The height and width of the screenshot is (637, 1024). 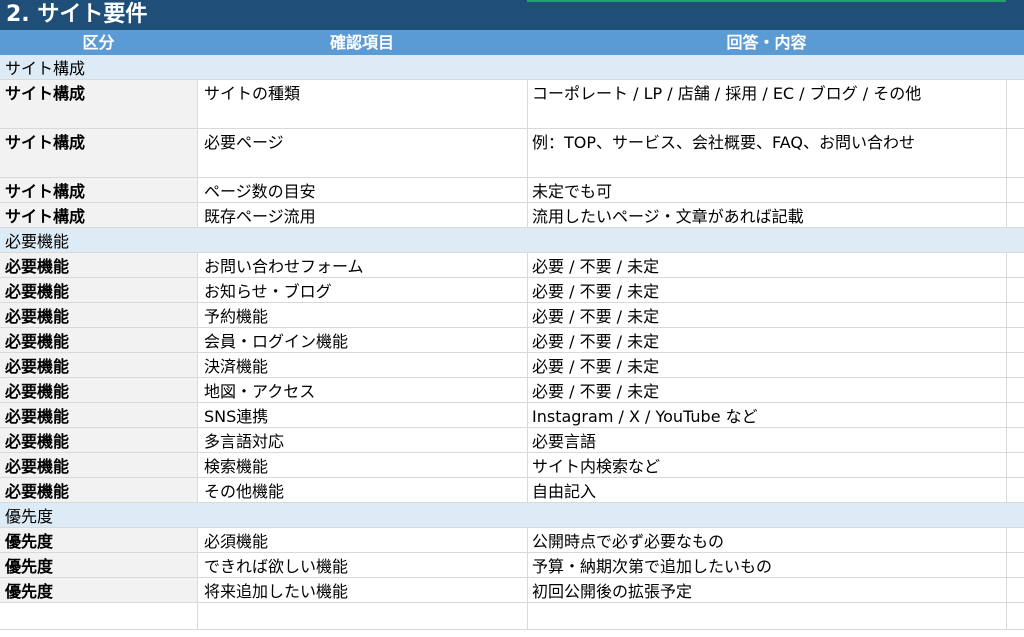 What do you see at coordinates (362, 590) in the screenshot?
I see `item-cell: 将来追加したい機能` at bounding box center [362, 590].